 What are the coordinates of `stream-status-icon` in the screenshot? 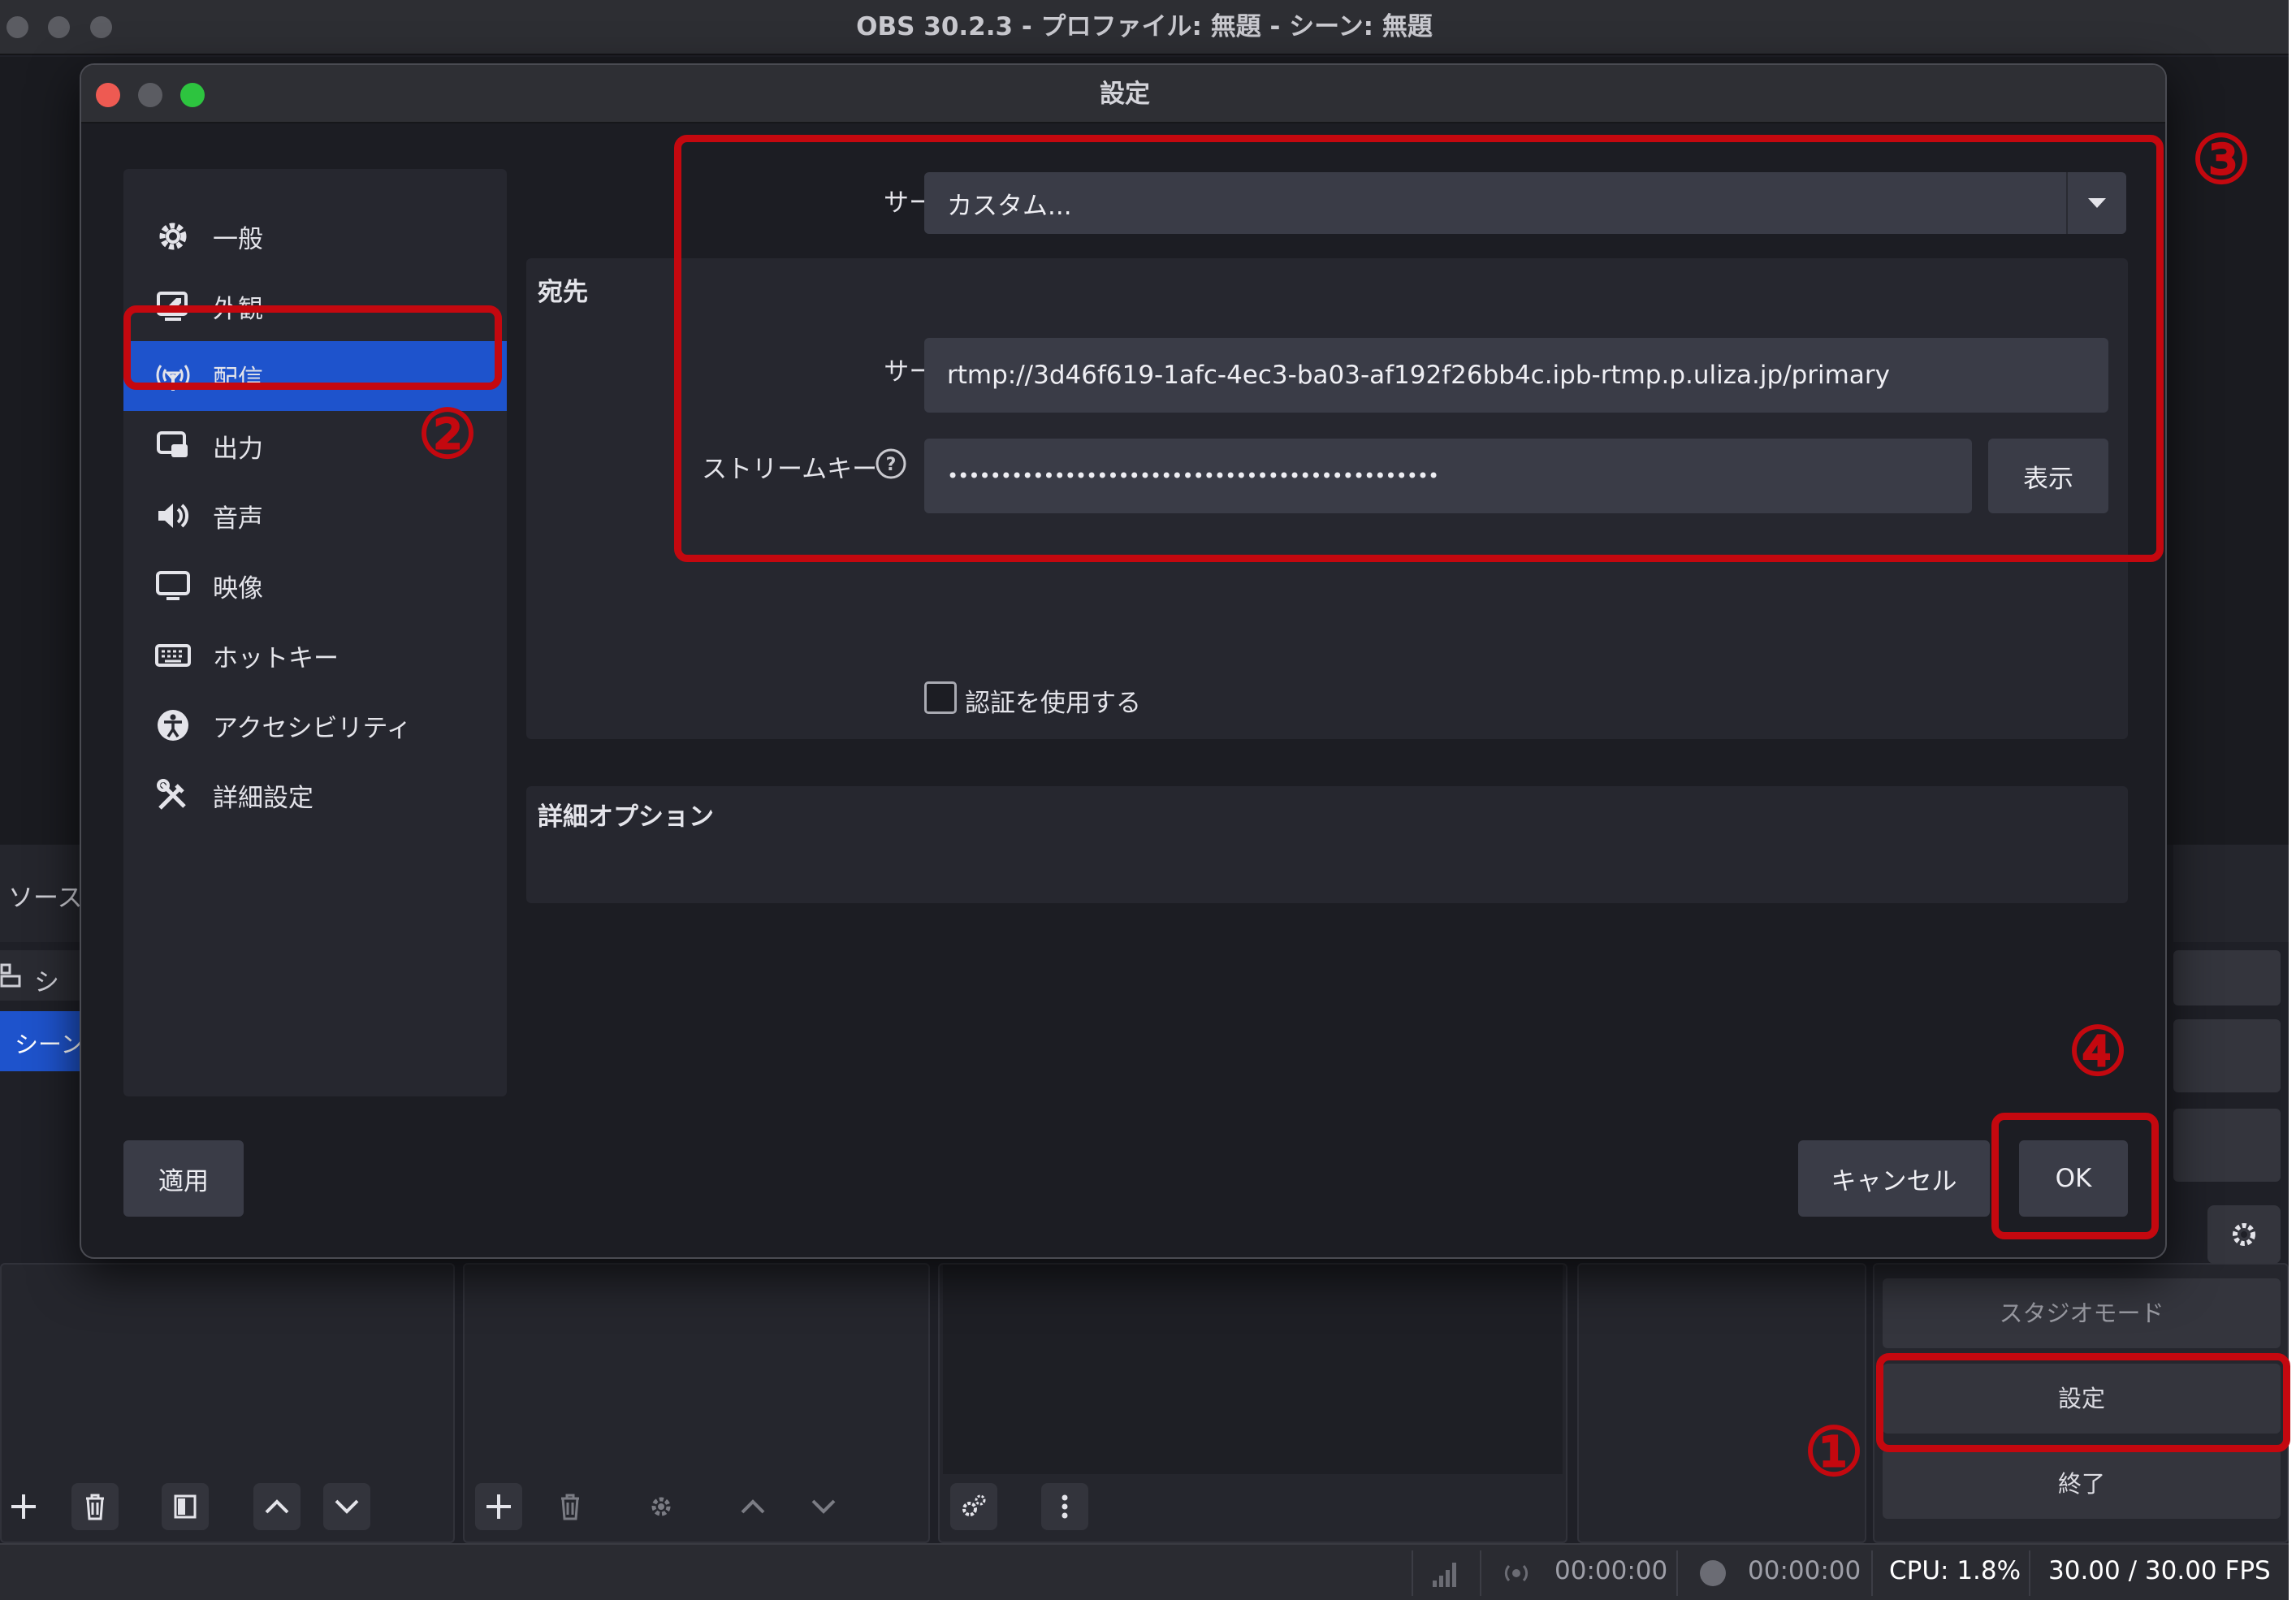 It's located at (1516, 1573).